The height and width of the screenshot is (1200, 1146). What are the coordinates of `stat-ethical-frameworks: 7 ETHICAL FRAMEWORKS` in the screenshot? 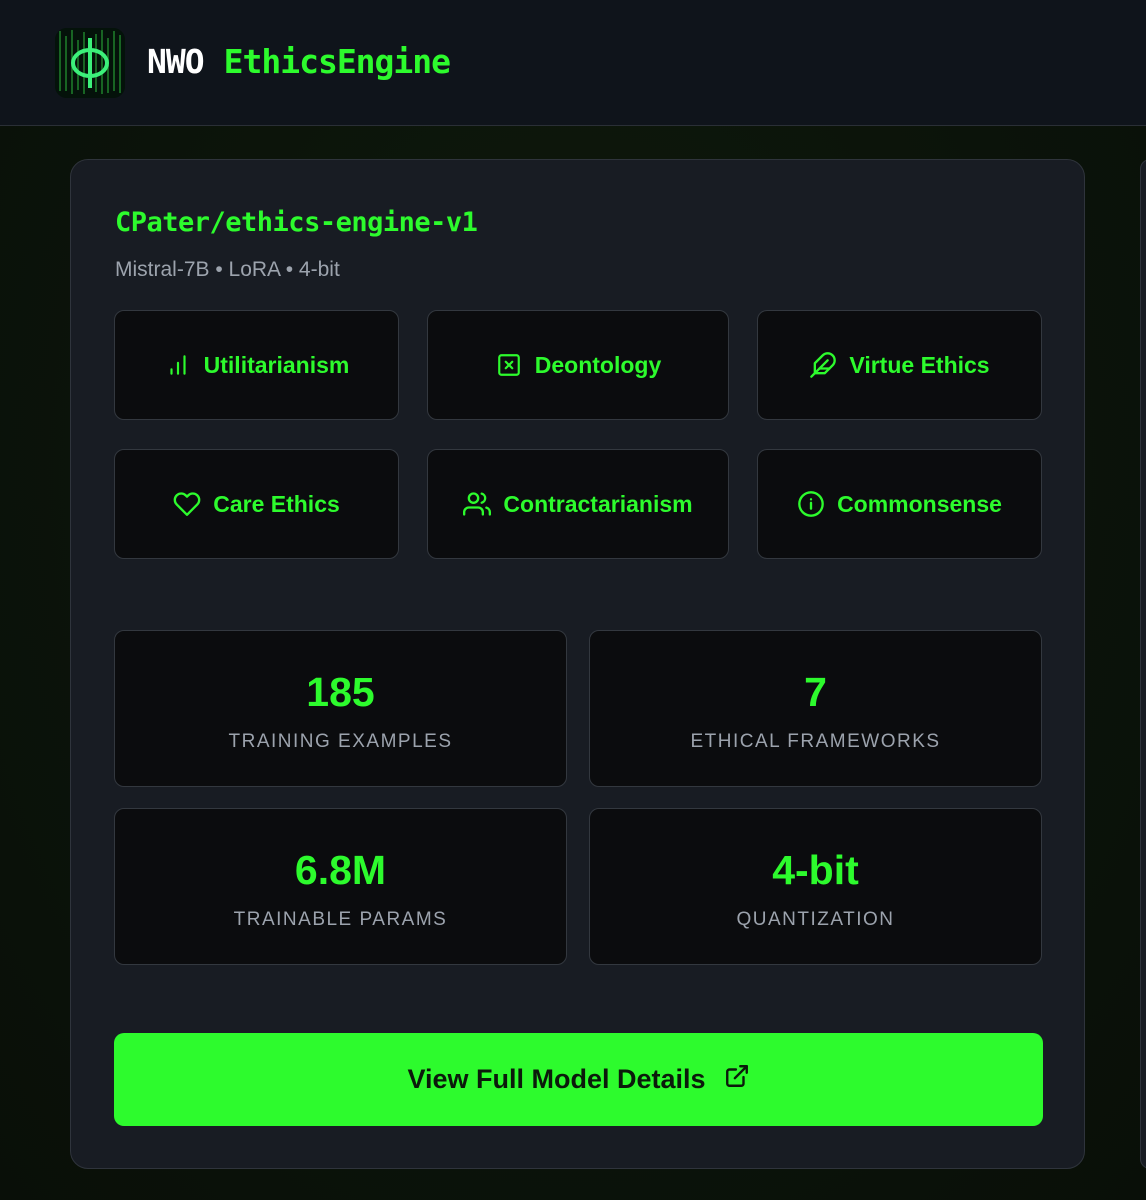 It's located at (815, 708).